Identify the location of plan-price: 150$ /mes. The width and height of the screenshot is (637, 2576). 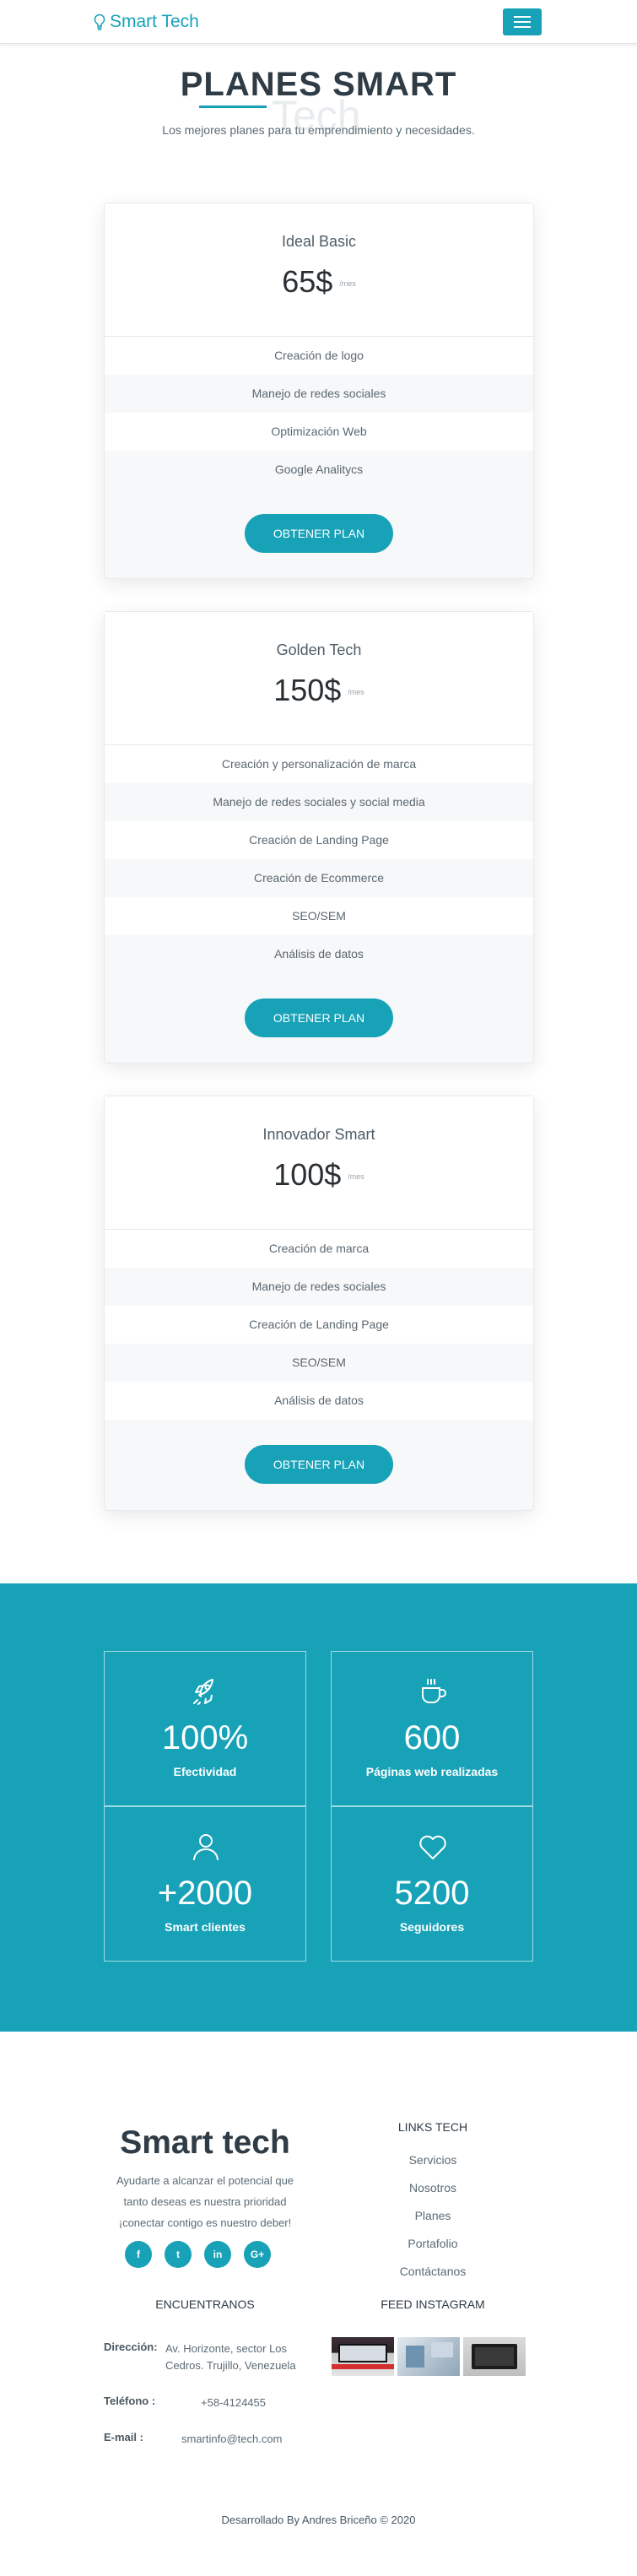
(319, 690).